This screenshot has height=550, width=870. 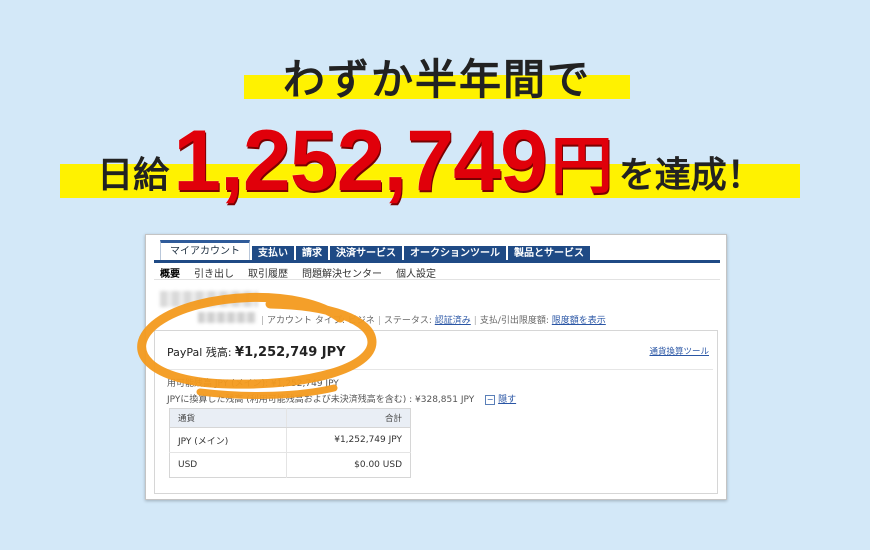 What do you see at coordinates (455, 253) in the screenshot?
I see `tab-auction-tools: オークションツール` at bounding box center [455, 253].